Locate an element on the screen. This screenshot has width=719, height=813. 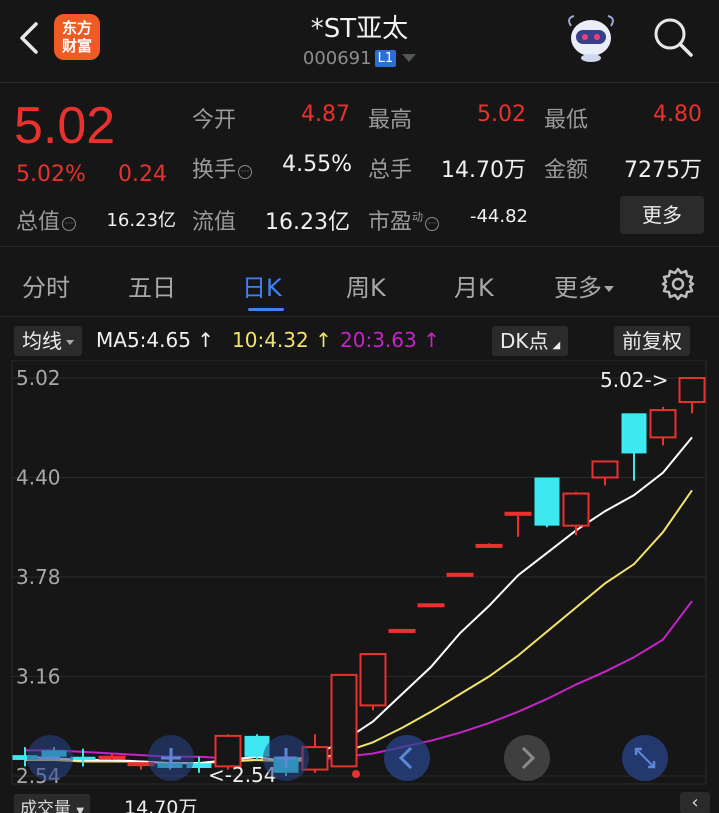
pe-value: -44.82 is located at coordinates (498, 216).